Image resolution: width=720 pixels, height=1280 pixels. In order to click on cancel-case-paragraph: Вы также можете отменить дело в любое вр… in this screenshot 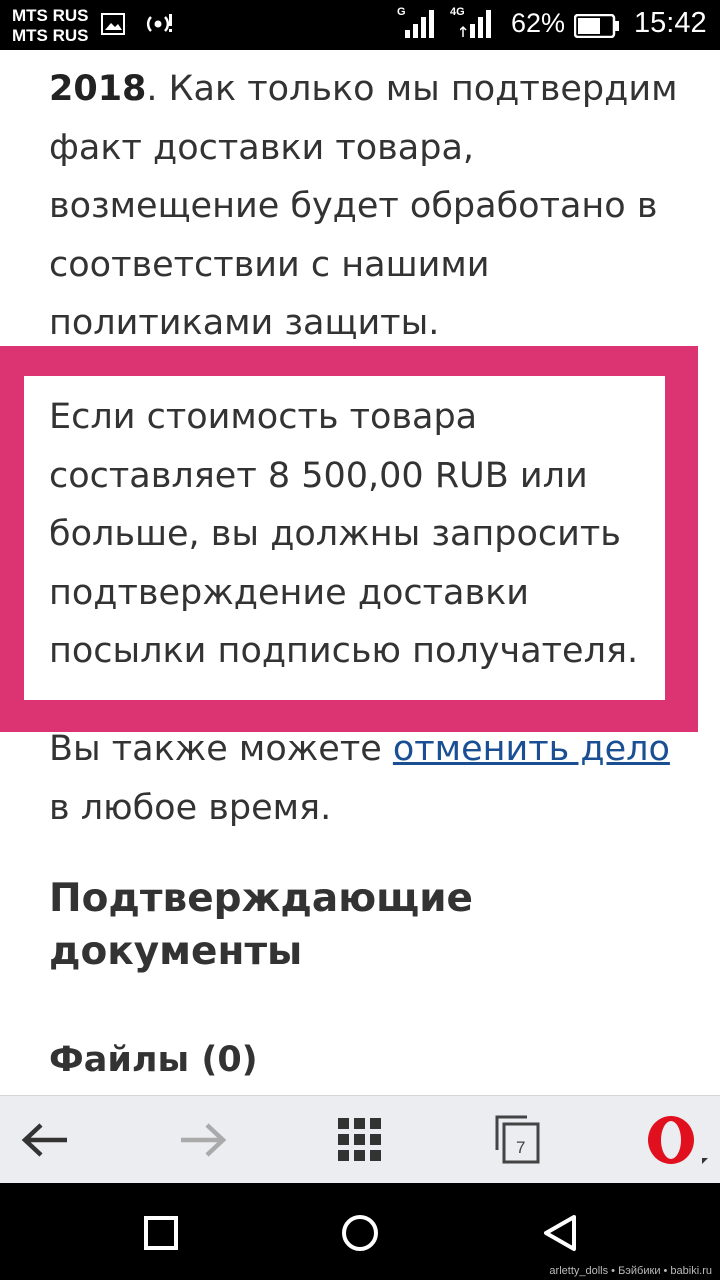, I will do `click(364, 778)`.